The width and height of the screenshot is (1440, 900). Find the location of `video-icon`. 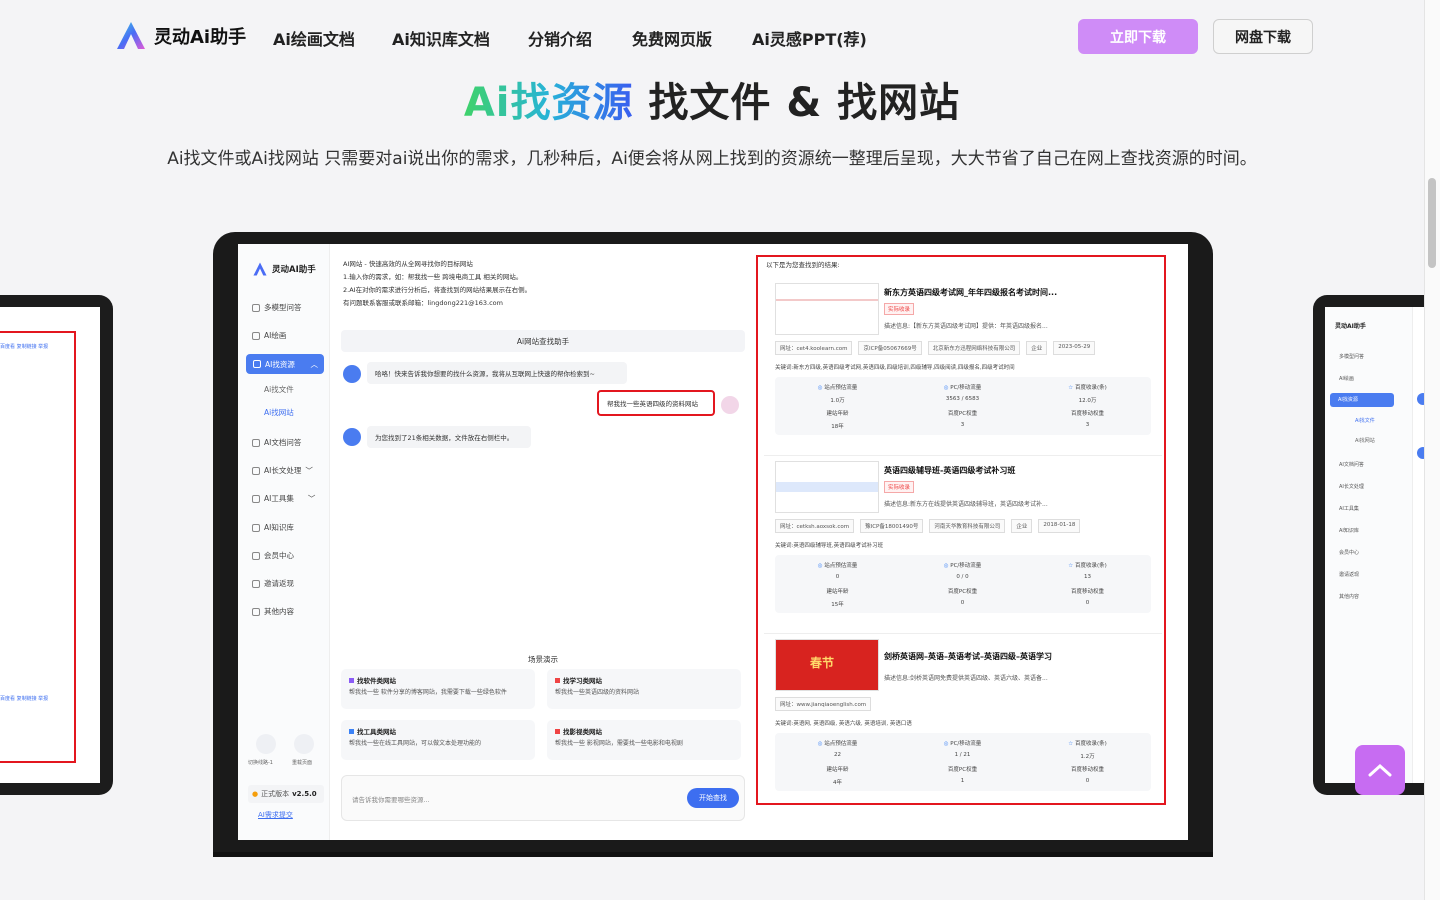

video-icon is located at coordinates (557, 731).